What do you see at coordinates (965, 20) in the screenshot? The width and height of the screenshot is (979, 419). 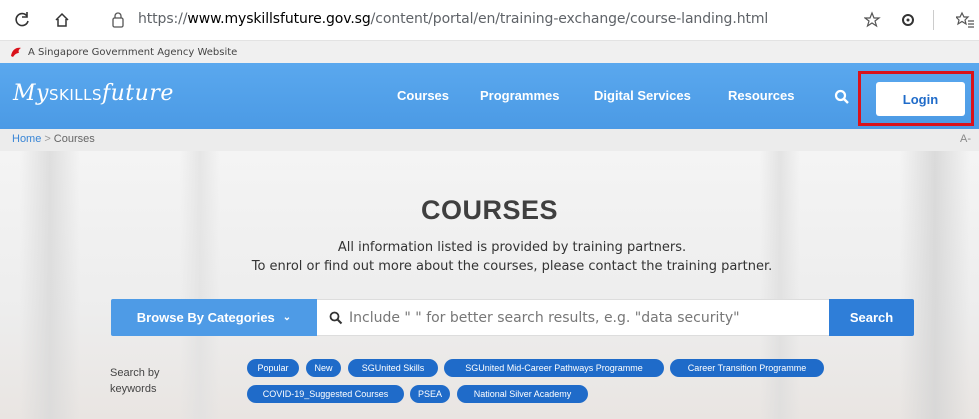 I see `favorites-icon` at bounding box center [965, 20].